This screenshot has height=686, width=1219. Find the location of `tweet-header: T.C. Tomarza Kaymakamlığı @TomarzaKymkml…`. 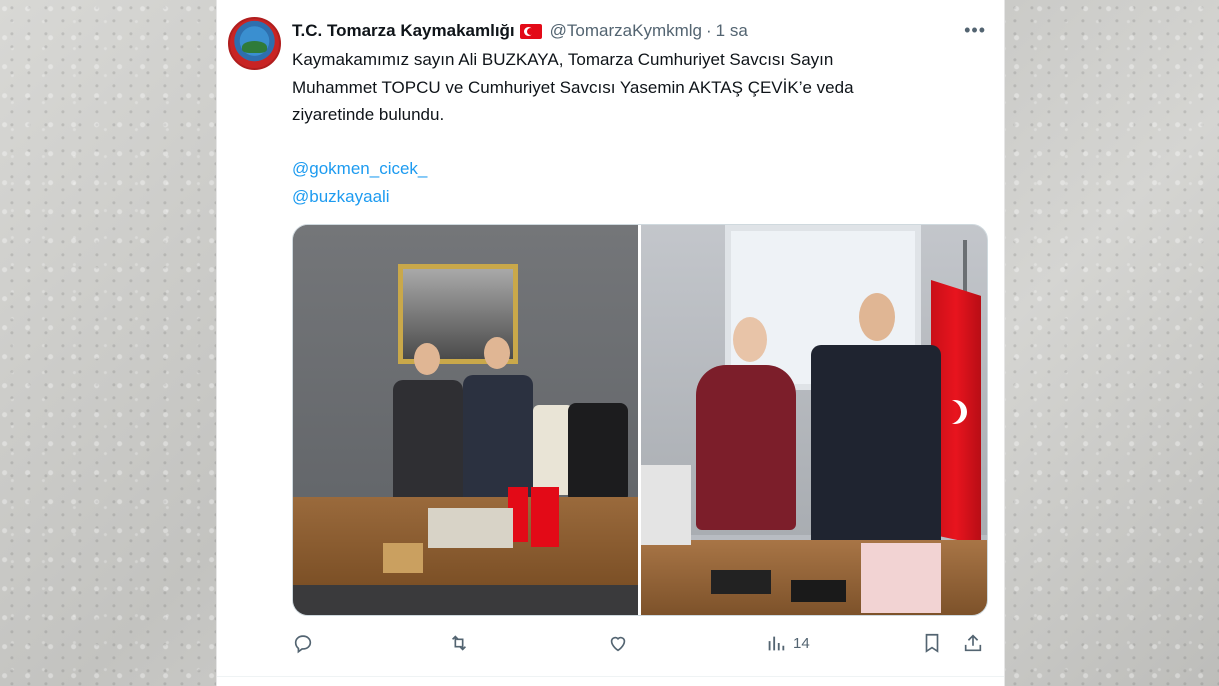

tweet-header: T.C. Tomarza Kaymakamlığı @TomarzaKymkml… is located at coordinates (520, 31).